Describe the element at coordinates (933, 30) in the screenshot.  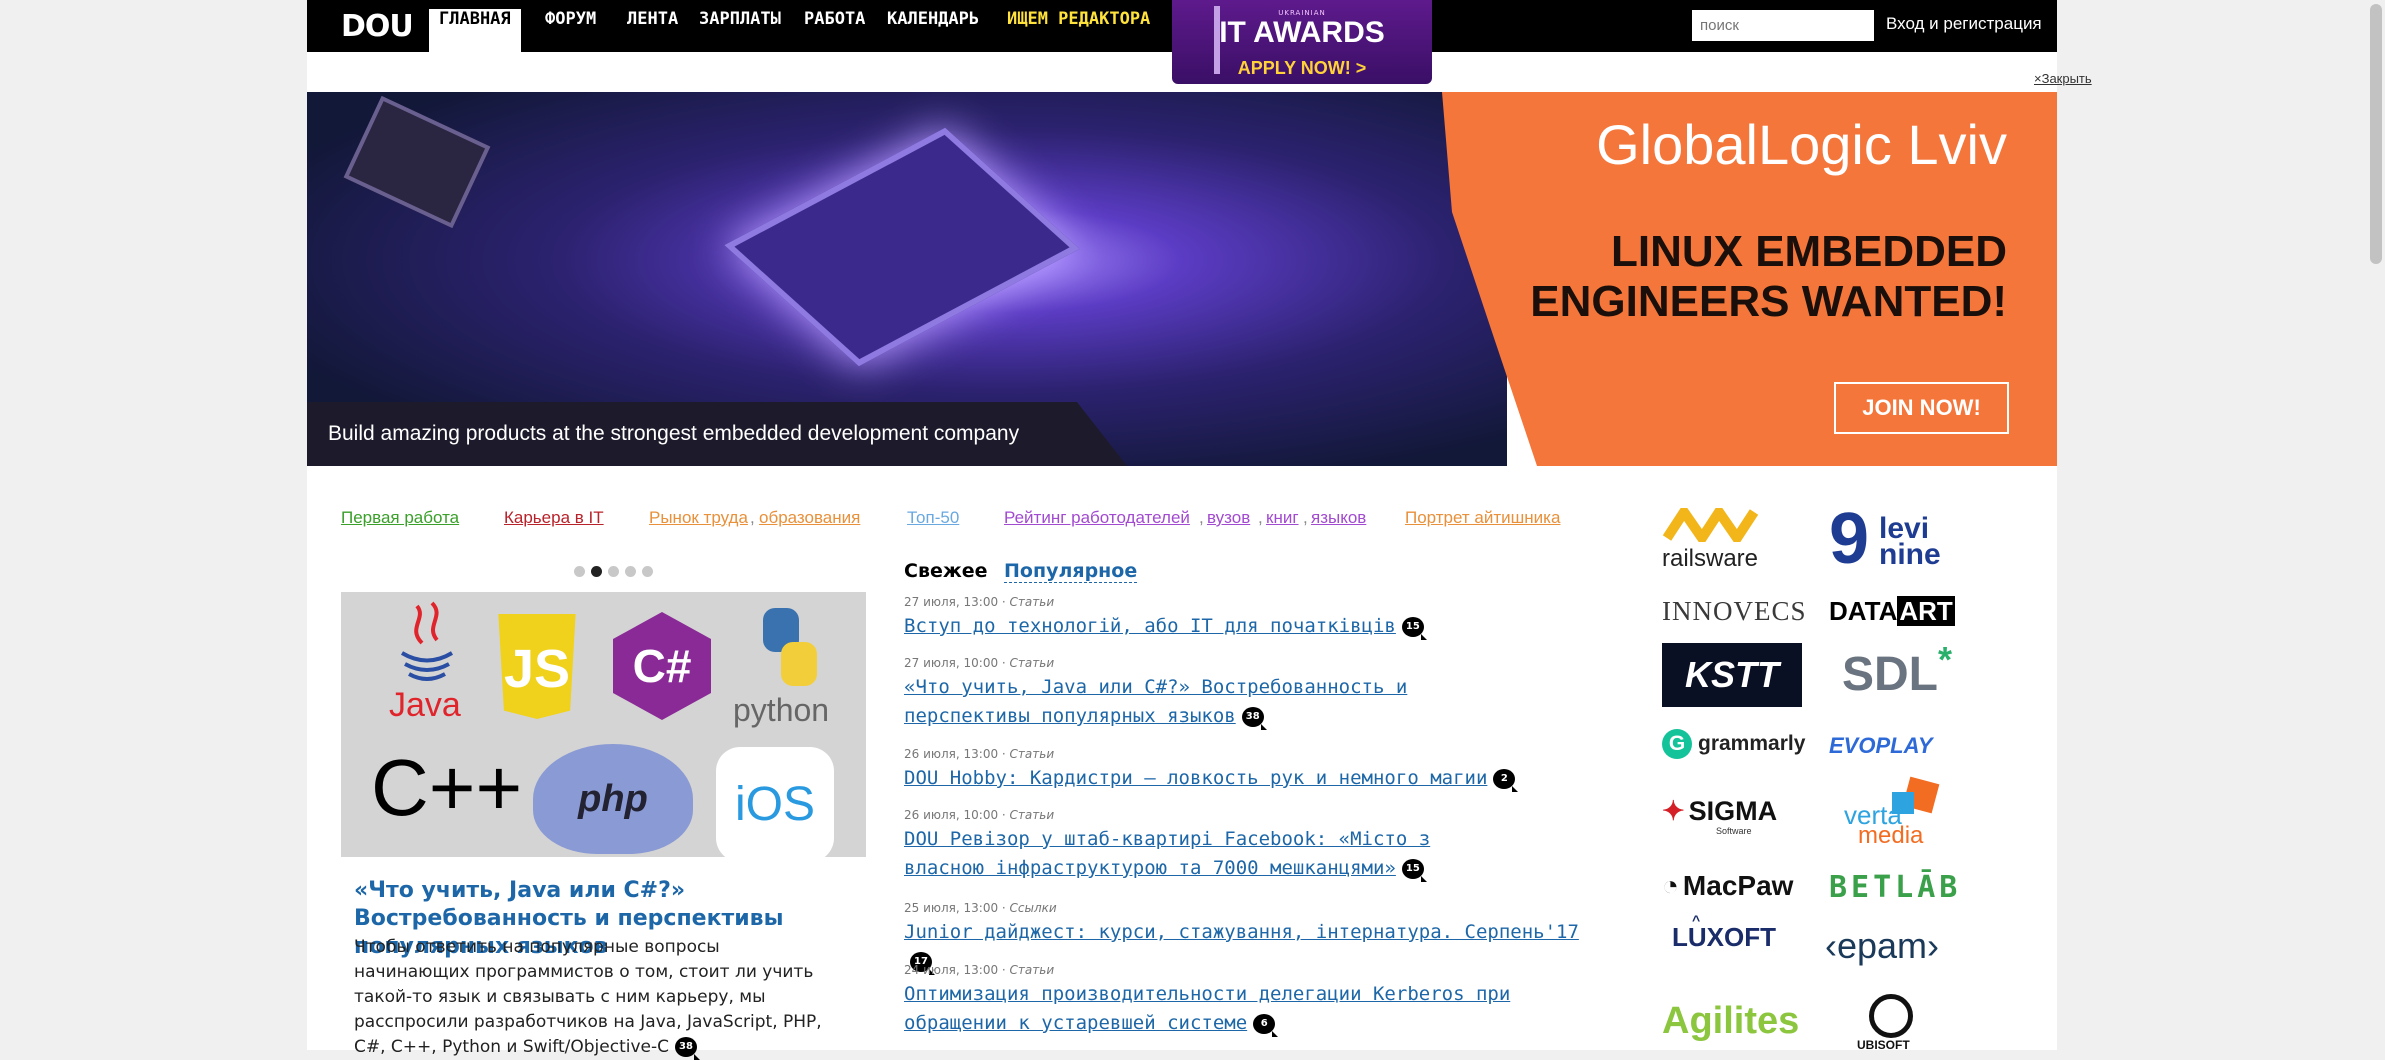
I see `nav-calendar: КАЛЕНДАРЬ` at that location.